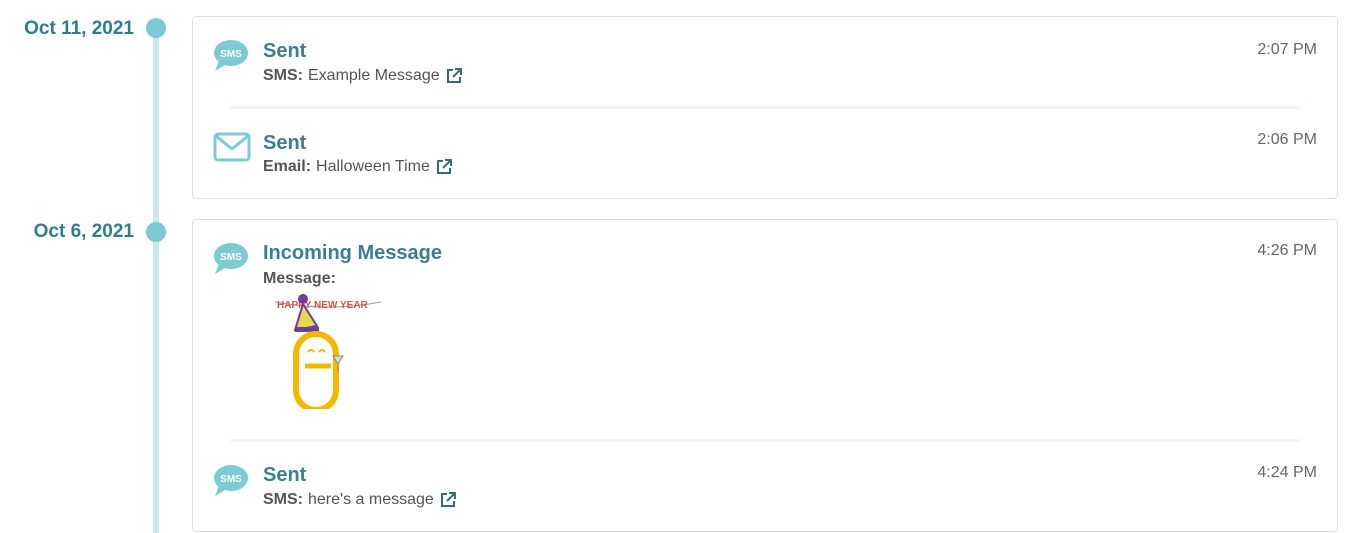 This screenshot has height=533, width=1346. Describe the element at coordinates (323, 305) in the screenshot. I see `svg-text: HAPPY NEW YEAR` at that location.